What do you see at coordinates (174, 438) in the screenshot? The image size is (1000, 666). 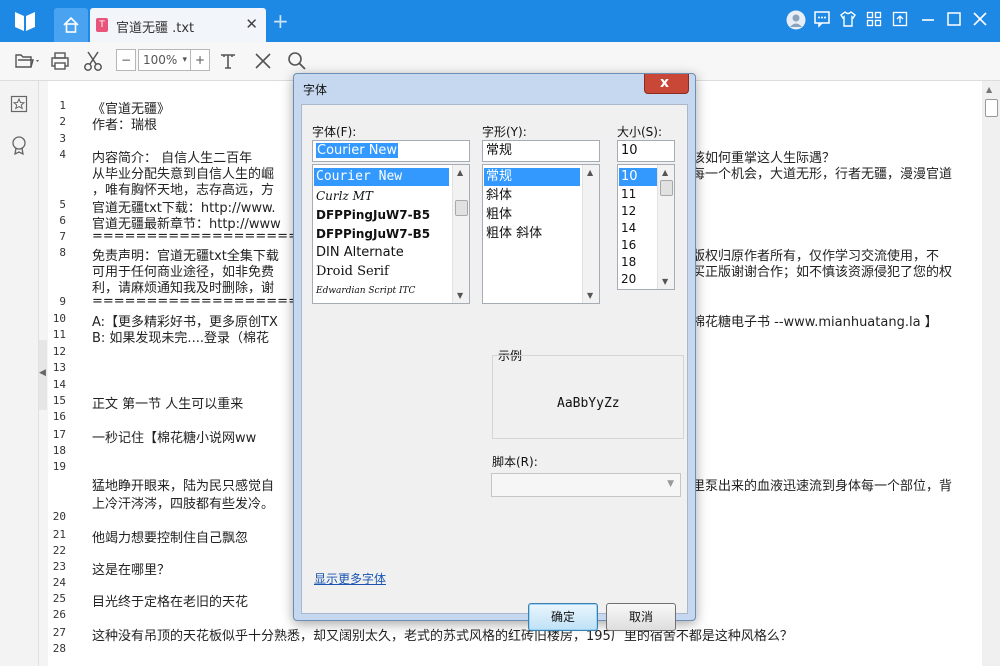 I see `document-text-line: 一秒记住【棉花糖小说网ww` at bounding box center [174, 438].